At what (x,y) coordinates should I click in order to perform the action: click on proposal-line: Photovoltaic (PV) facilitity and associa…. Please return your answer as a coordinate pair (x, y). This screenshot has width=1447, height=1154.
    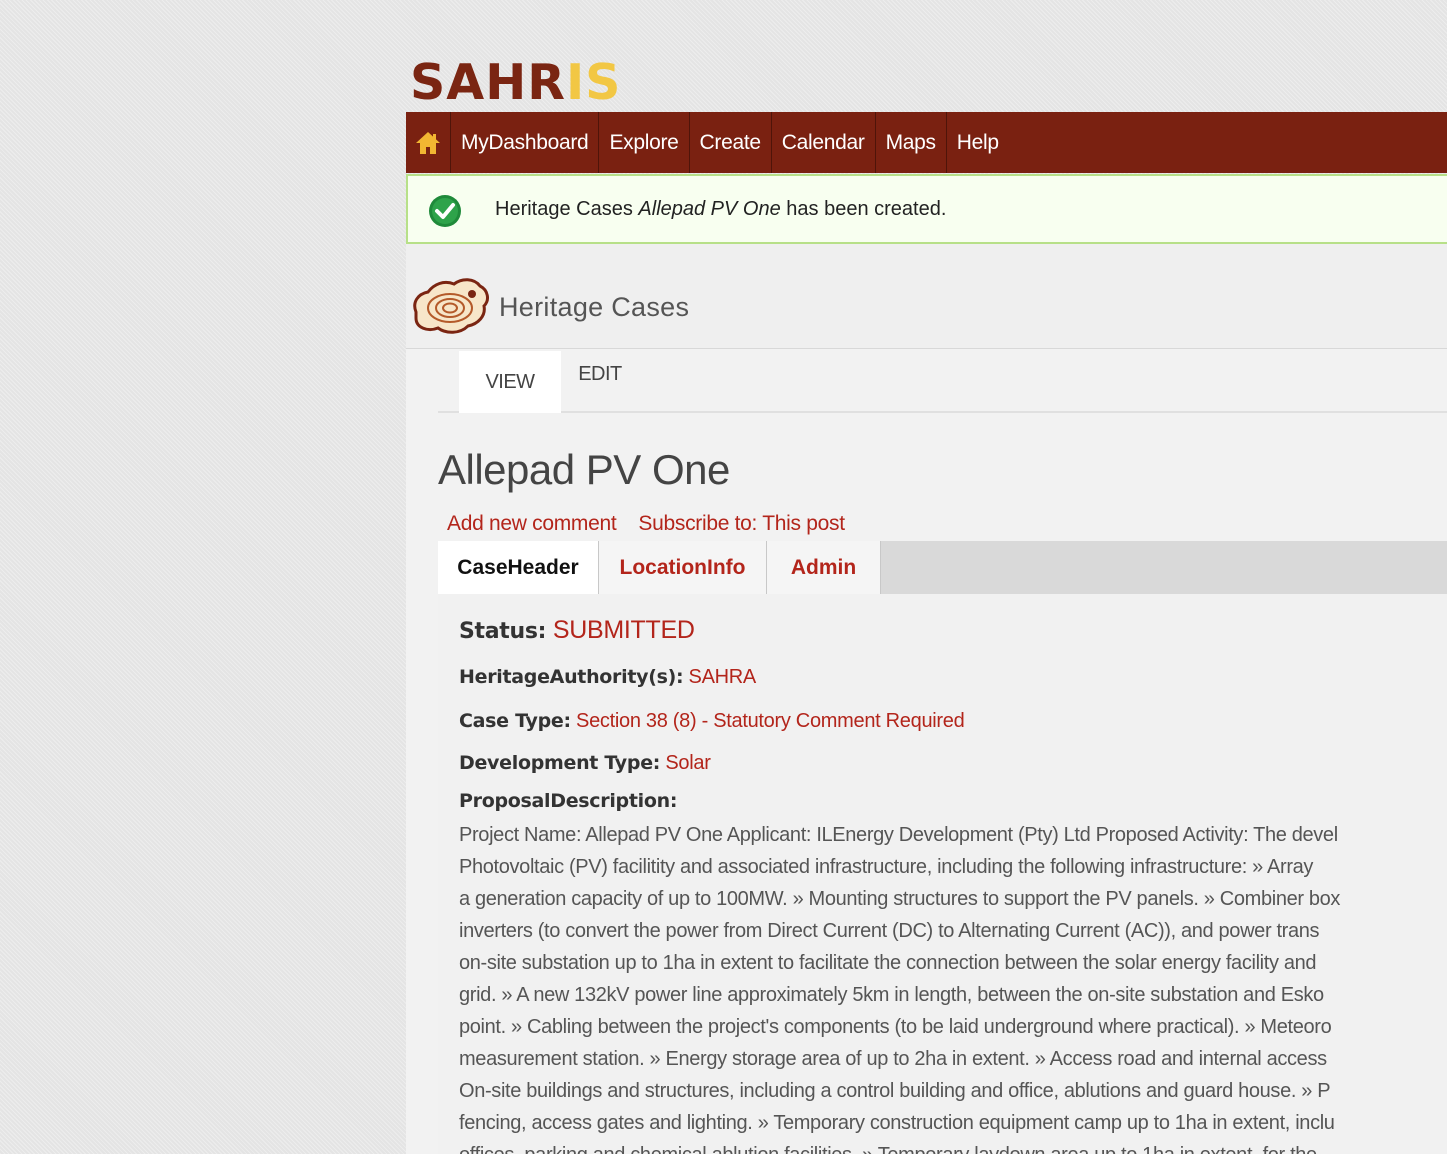
    Looking at the image, I should click on (886, 867).